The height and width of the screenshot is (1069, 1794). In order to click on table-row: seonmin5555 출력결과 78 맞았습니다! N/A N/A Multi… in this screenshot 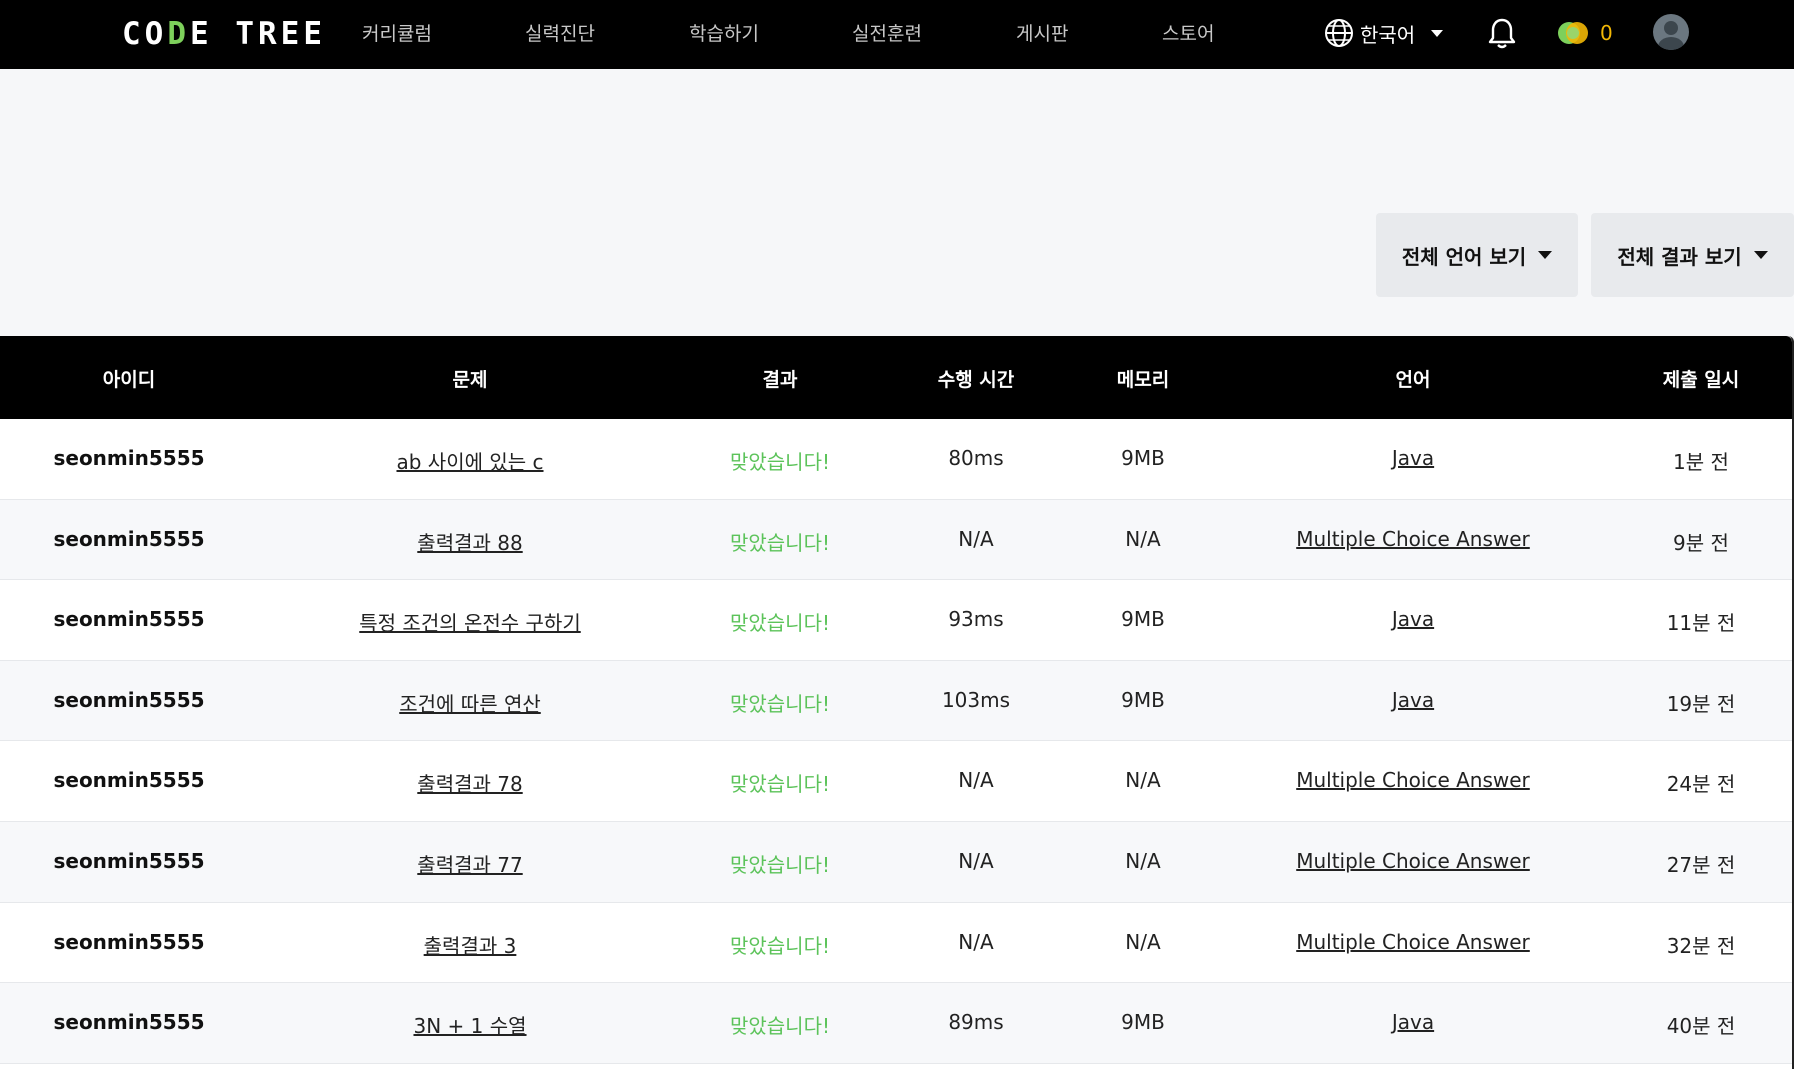, I will do `click(896, 781)`.